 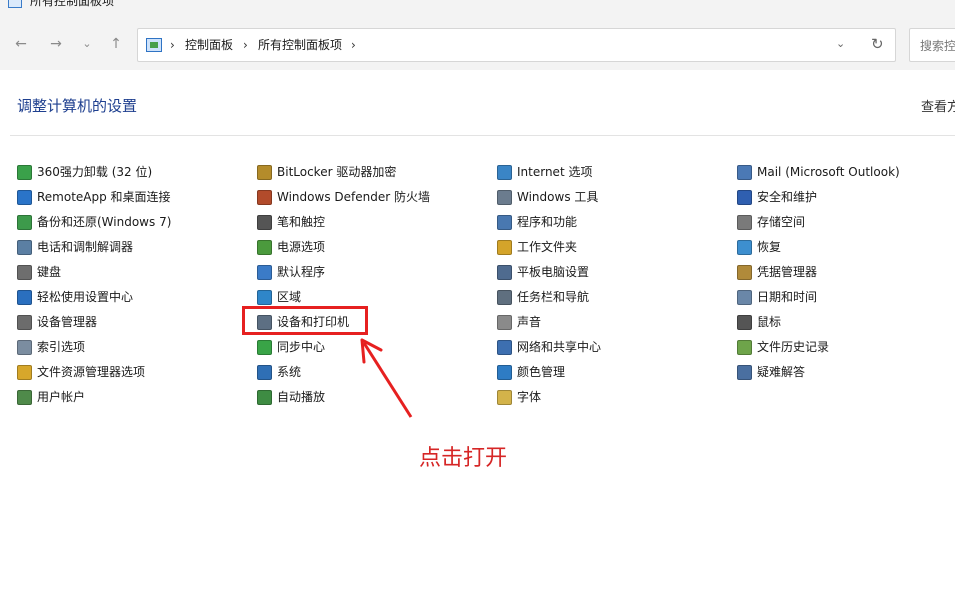 I want to click on annotation-arrow, so click(x=386, y=378).